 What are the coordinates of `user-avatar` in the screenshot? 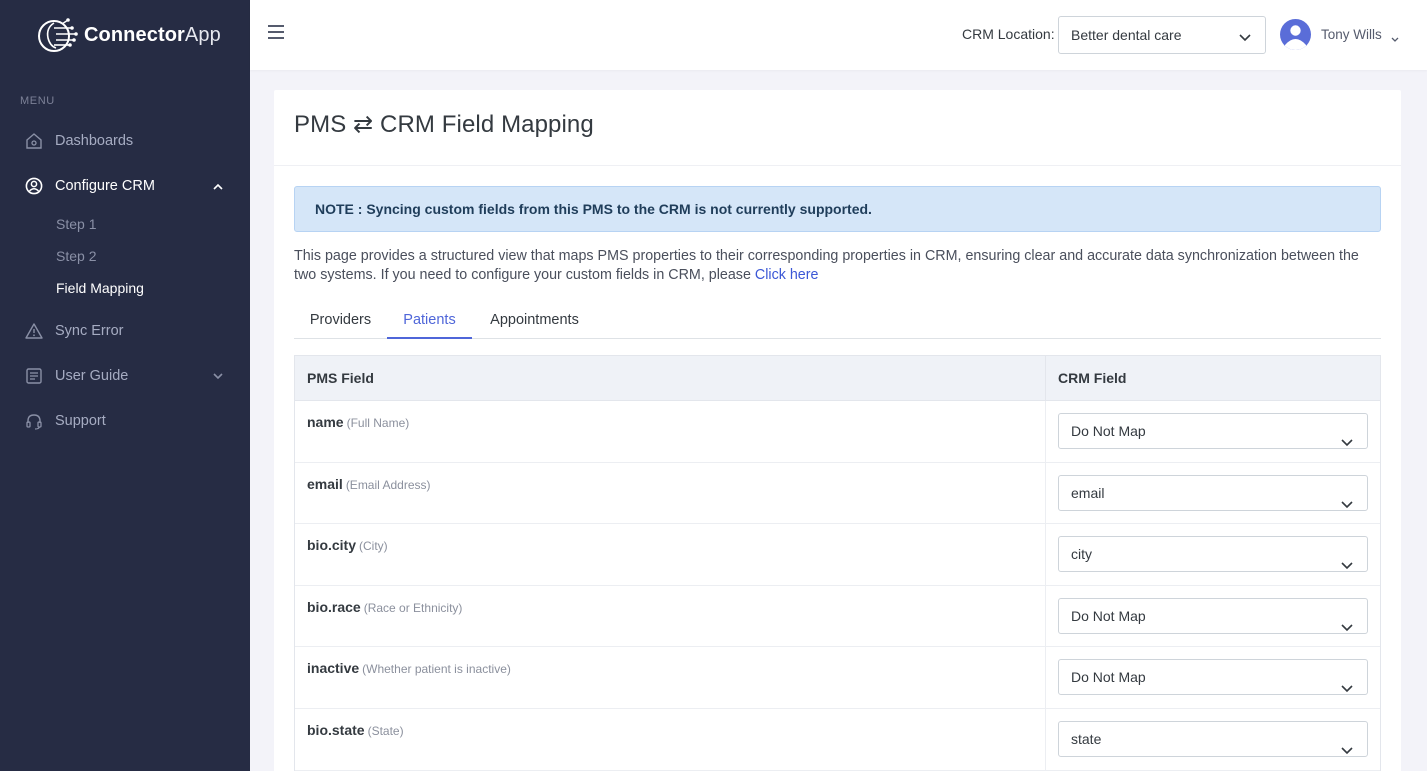 It's located at (1295, 34).